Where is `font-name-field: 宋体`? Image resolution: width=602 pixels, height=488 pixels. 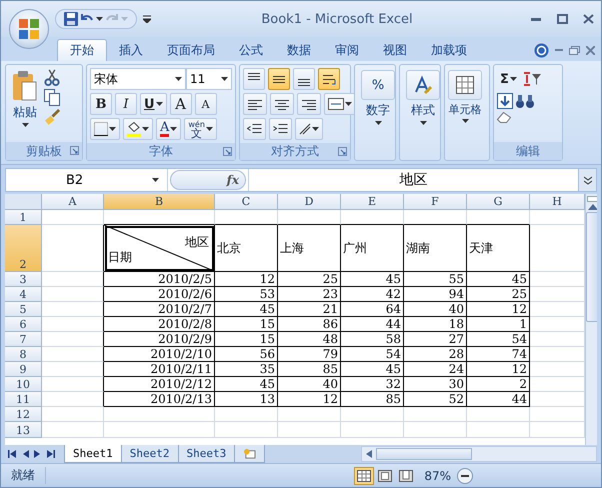
font-name-field: 宋体 is located at coordinates (138, 79).